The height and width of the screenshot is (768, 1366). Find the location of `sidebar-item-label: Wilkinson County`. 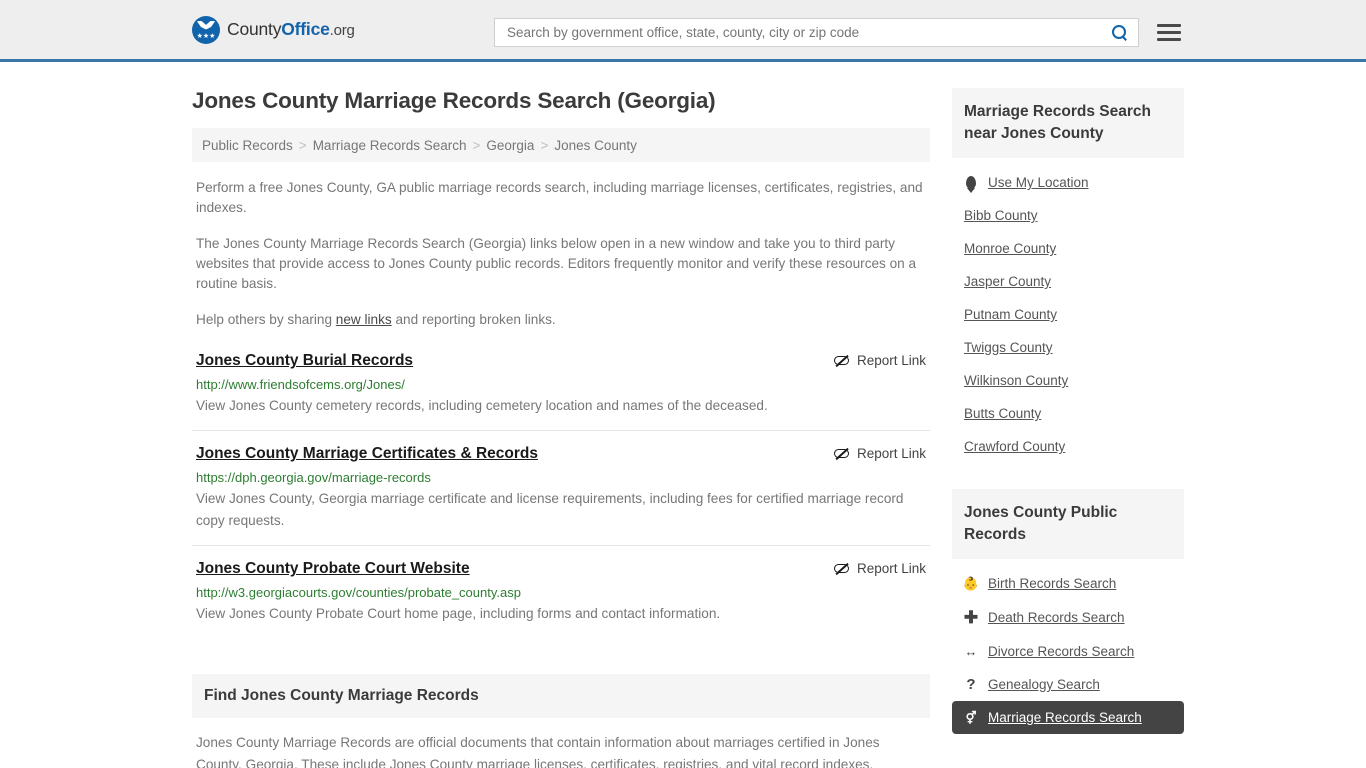

sidebar-item-label: Wilkinson County is located at coordinates (1016, 380).